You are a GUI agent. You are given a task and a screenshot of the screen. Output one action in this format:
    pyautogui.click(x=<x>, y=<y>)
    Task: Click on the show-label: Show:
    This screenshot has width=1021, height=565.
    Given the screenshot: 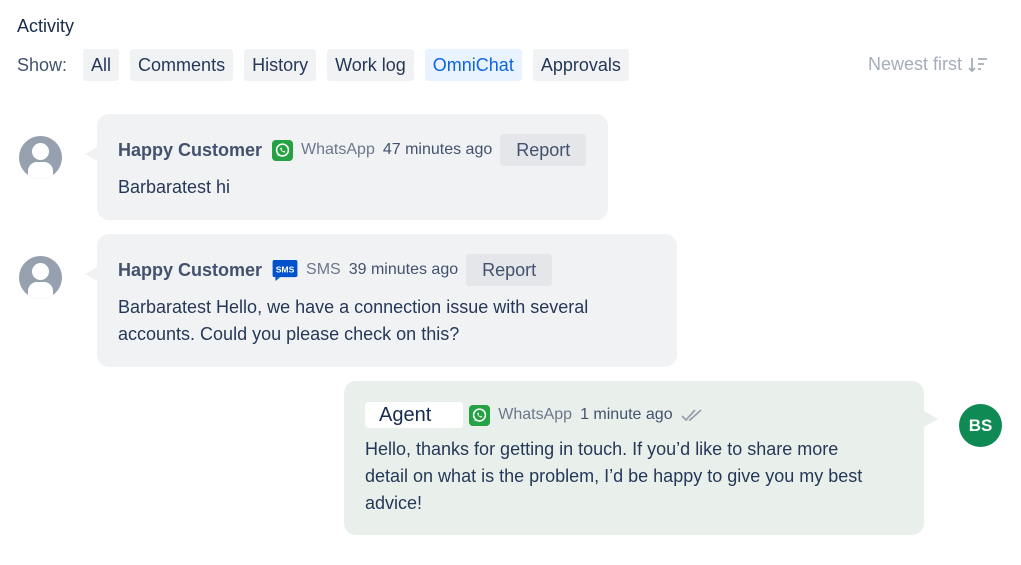 What is the action you would take?
    pyautogui.click(x=42, y=64)
    